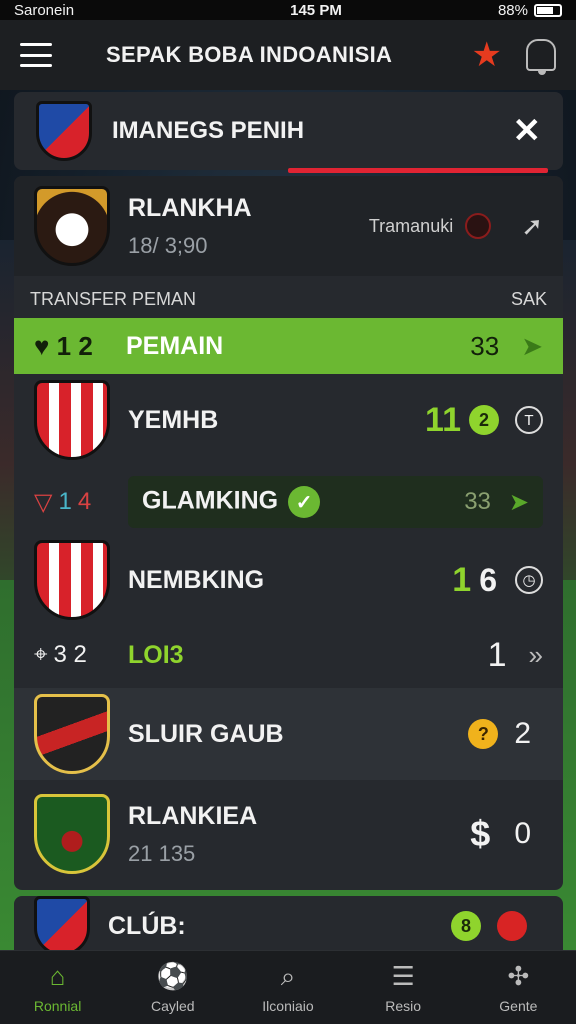 The height and width of the screenshot is (1024, 576). What do you see at coordinates (208, 130) in the screenshot?
I see `search-card-title: IMANEGS PENIH` at bounding box center [208, 130].